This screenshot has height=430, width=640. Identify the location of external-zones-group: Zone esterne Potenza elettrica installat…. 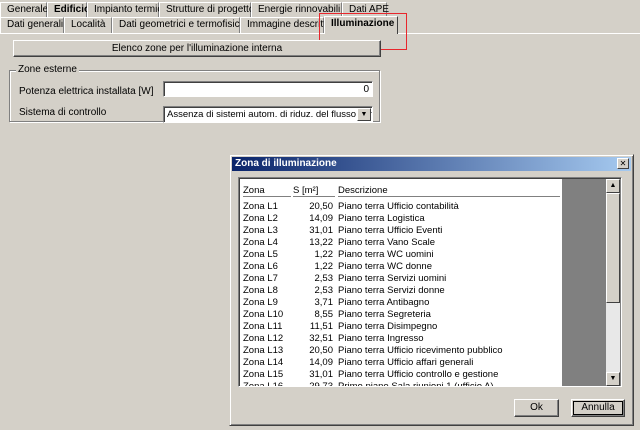
(194, 93).